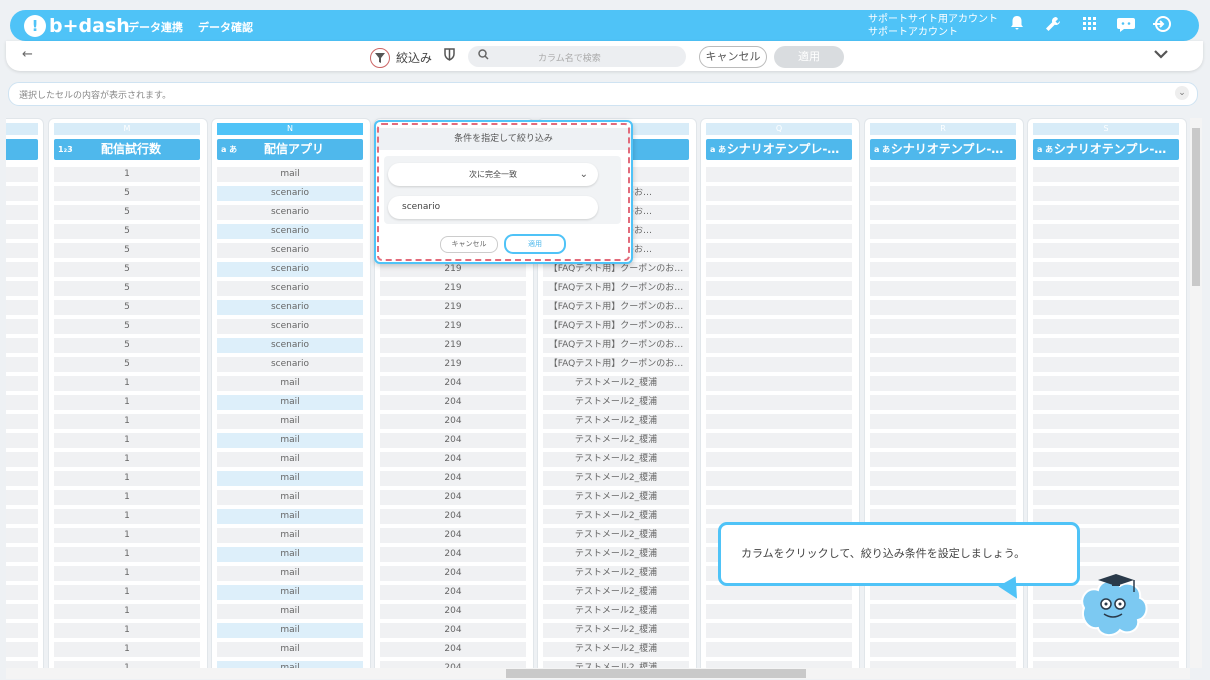 The image size is (1210, 680). Describe the element at coordinates (128, 393) in the screenshot. I see `column-m: M 1₂3 配信試行数 1 5 5 5 5 5 5 5 5 5 5 1 1 1 1 1 1 1 1 1 1 1 1 1 1 1 1` at that location.